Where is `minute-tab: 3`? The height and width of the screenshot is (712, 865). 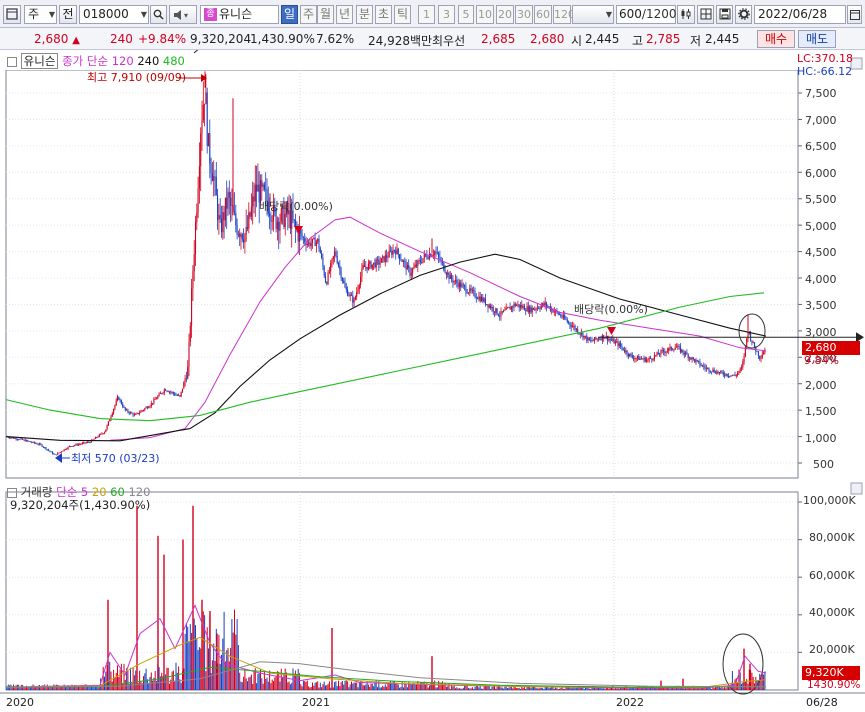 minute-tab: 3 is located at coordinates (446, 14).